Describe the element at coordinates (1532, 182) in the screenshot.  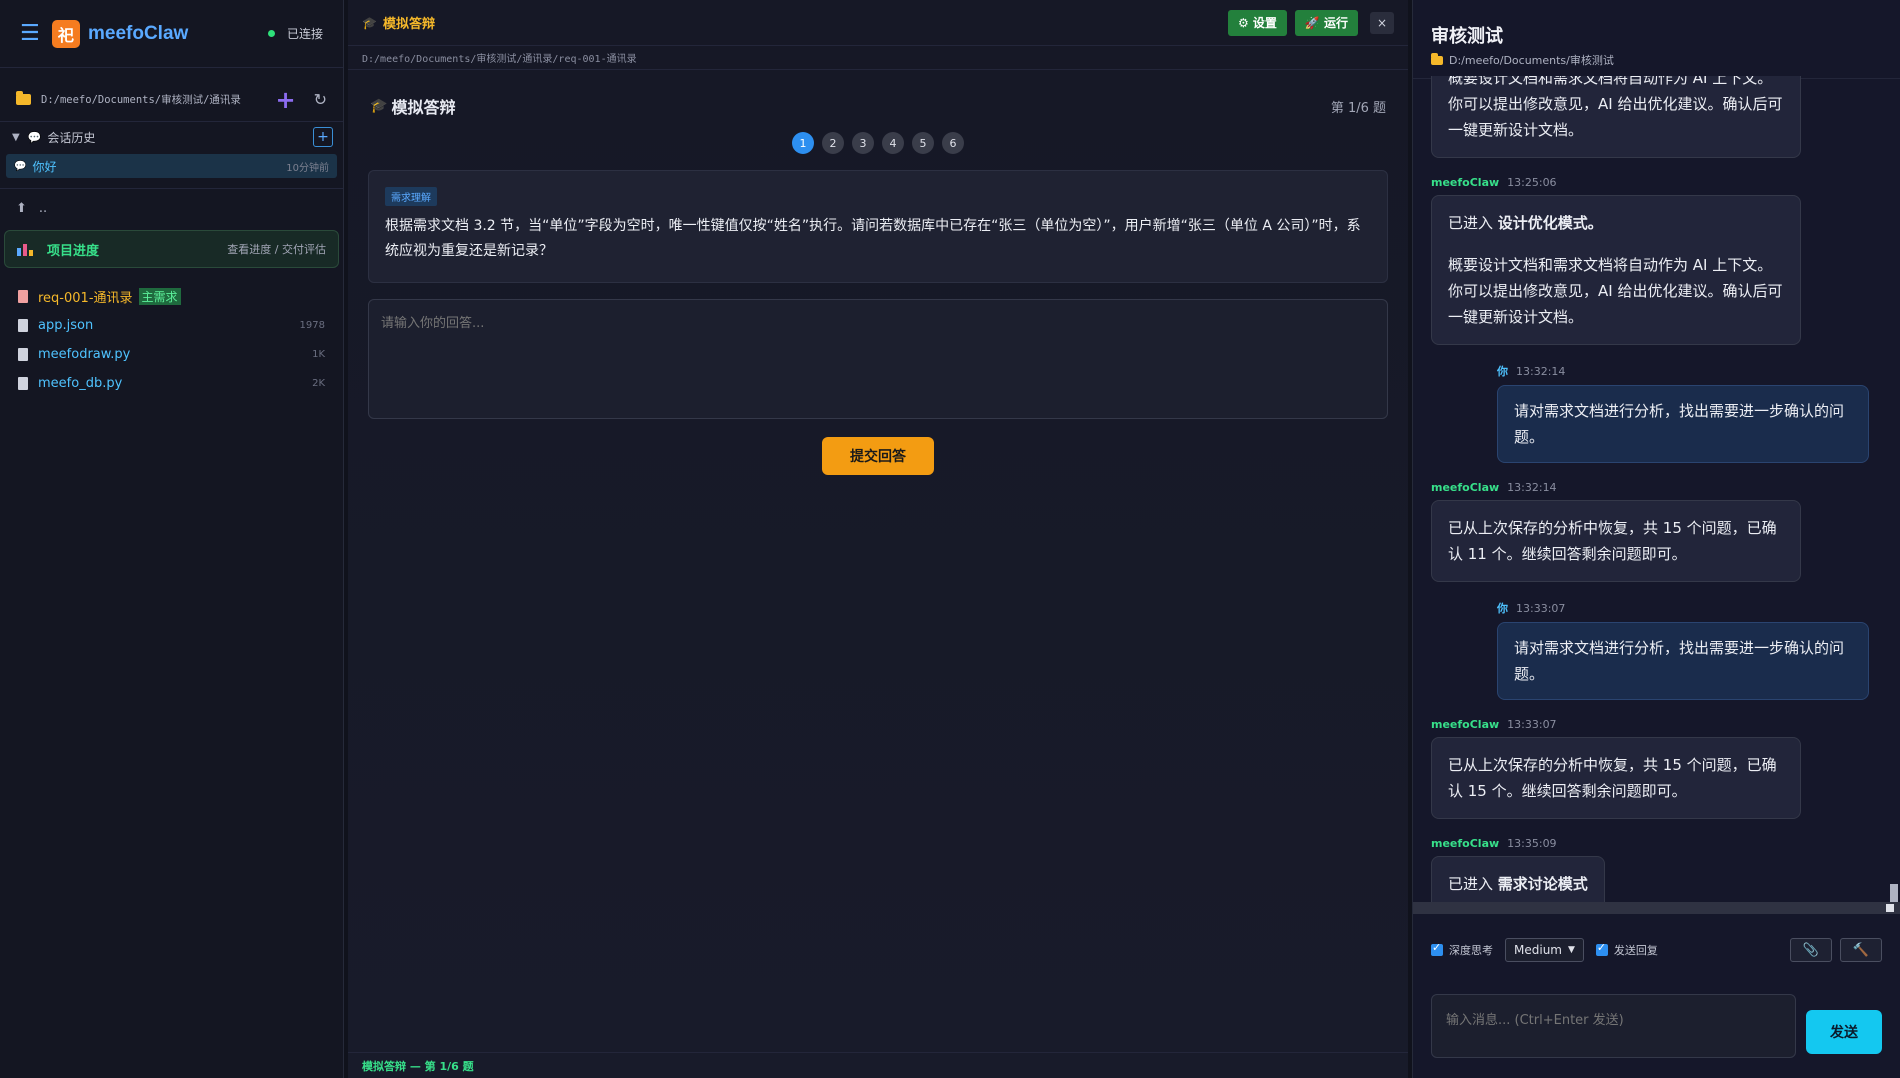
I see `message-time: 13:25:06` at that location.